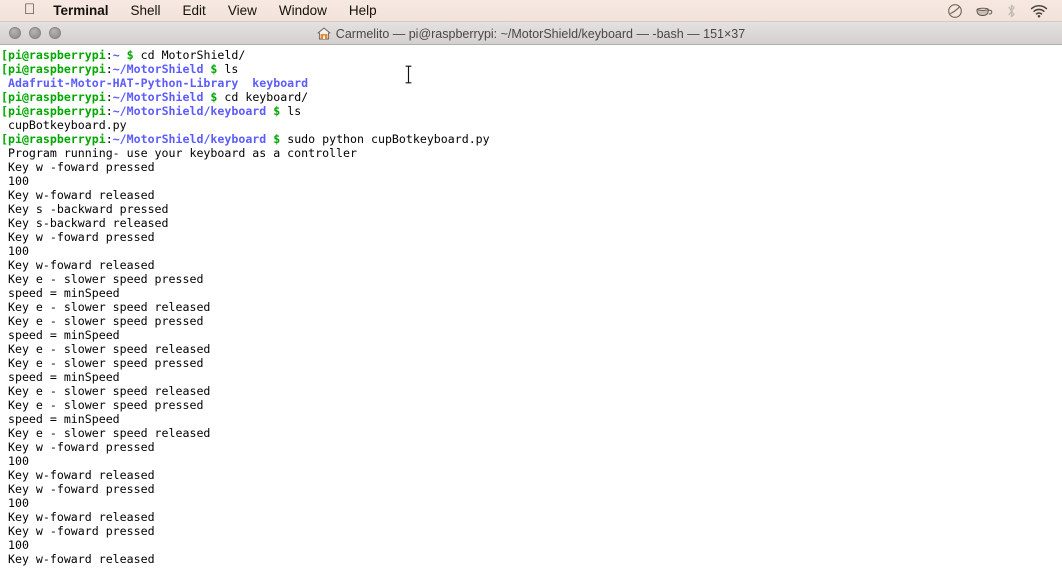 The height and width of the screenshot is (568, 1062). I want to click on minimize-button, so click(35, 33).